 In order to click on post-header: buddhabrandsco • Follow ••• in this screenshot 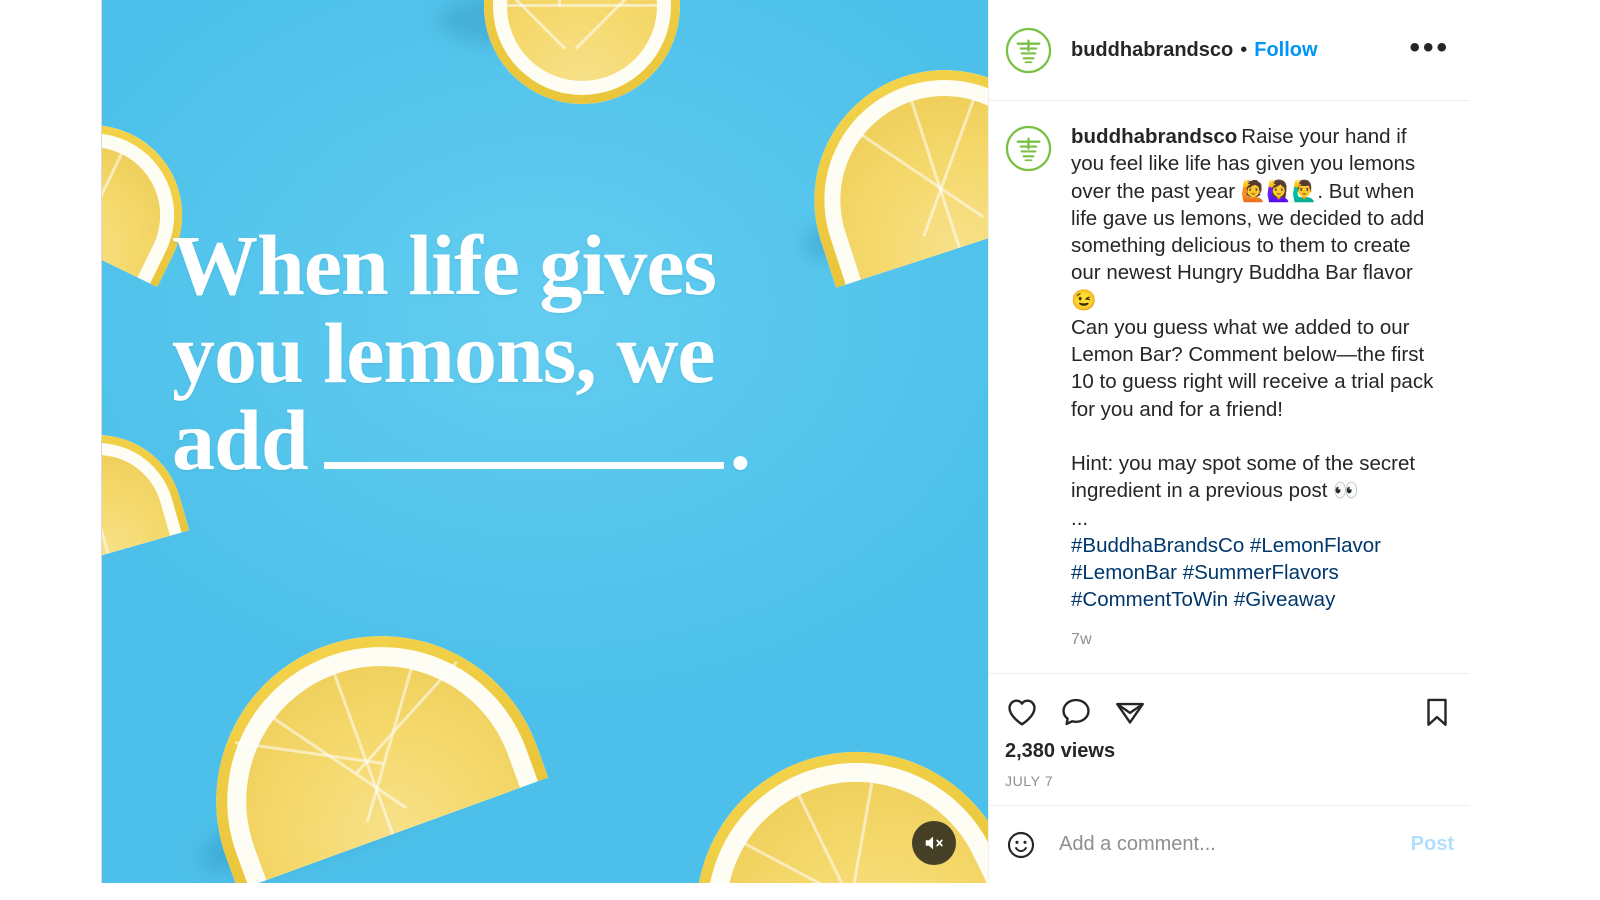, I will do `click(1229, 50)`.